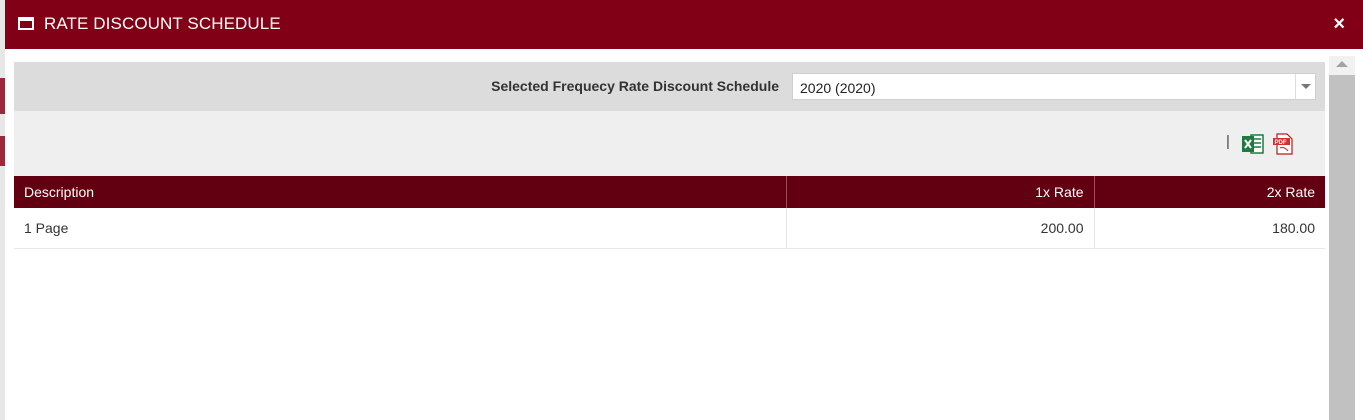  I want to click on cell-1x-rate: 200.00, so click(940, 228).